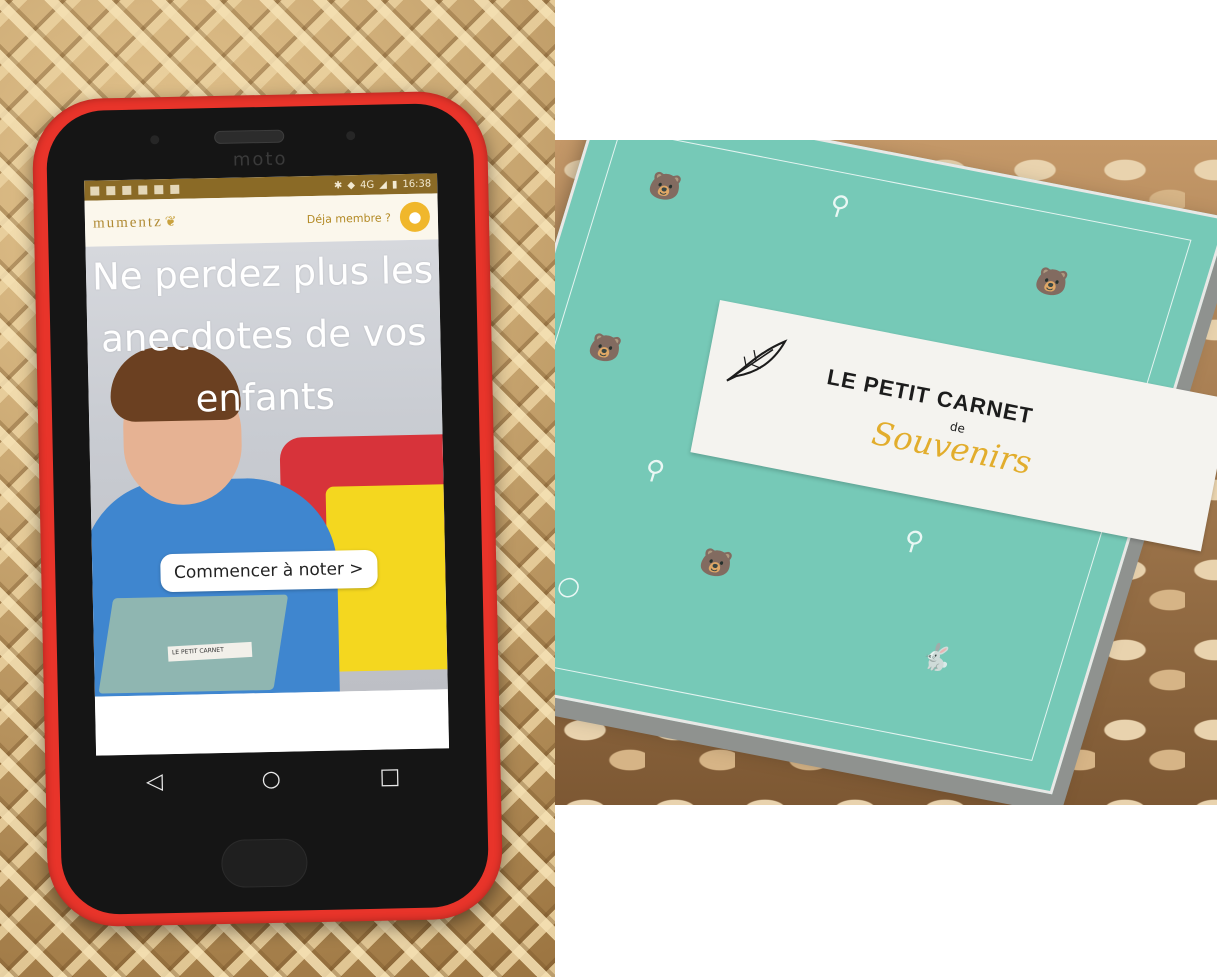 This screenshot has width=1217, height=977. What do you see at coordinates (155, 140) in the screenshot?
I see `front-camera` at bounding box center [155, 140].